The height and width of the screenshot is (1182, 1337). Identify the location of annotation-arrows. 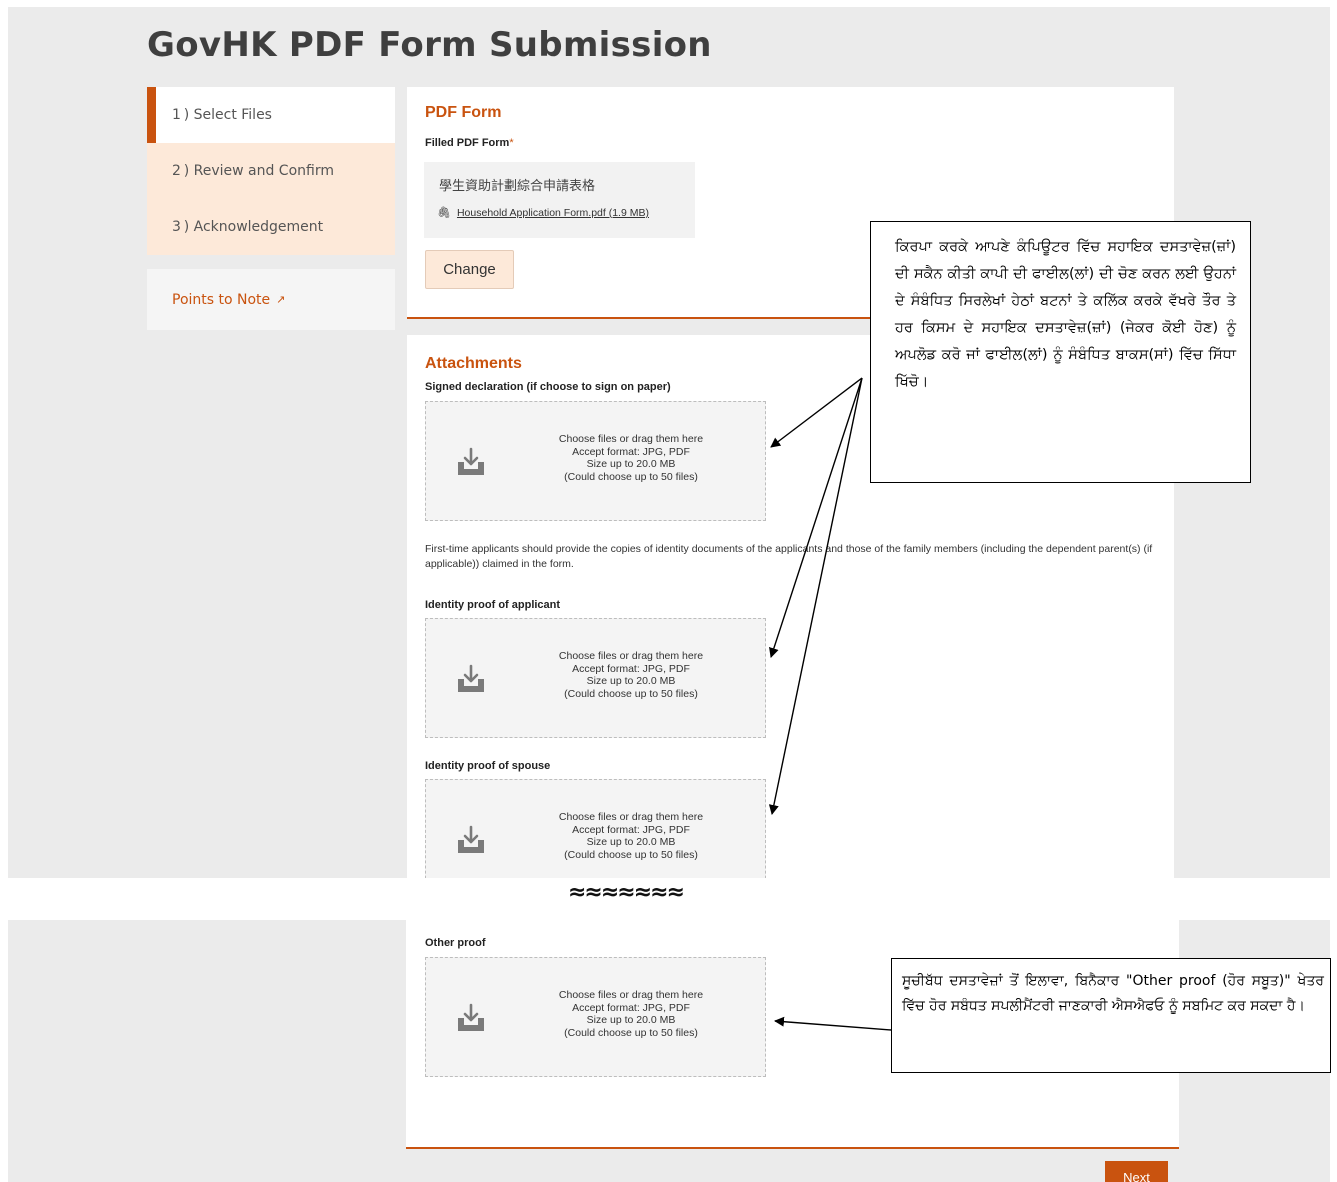
(830, 704).